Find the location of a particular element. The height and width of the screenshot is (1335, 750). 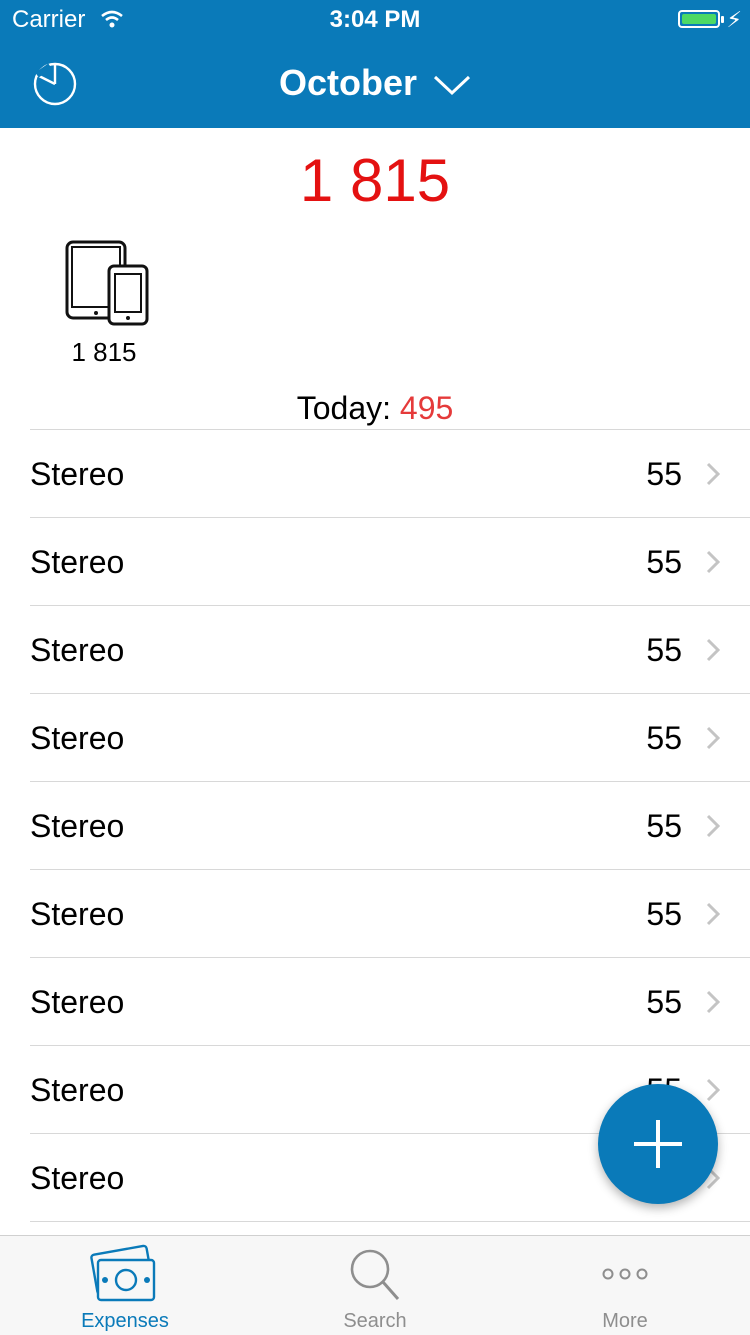

tab-expenses: Expenses is located at coordinates (125, 1285).